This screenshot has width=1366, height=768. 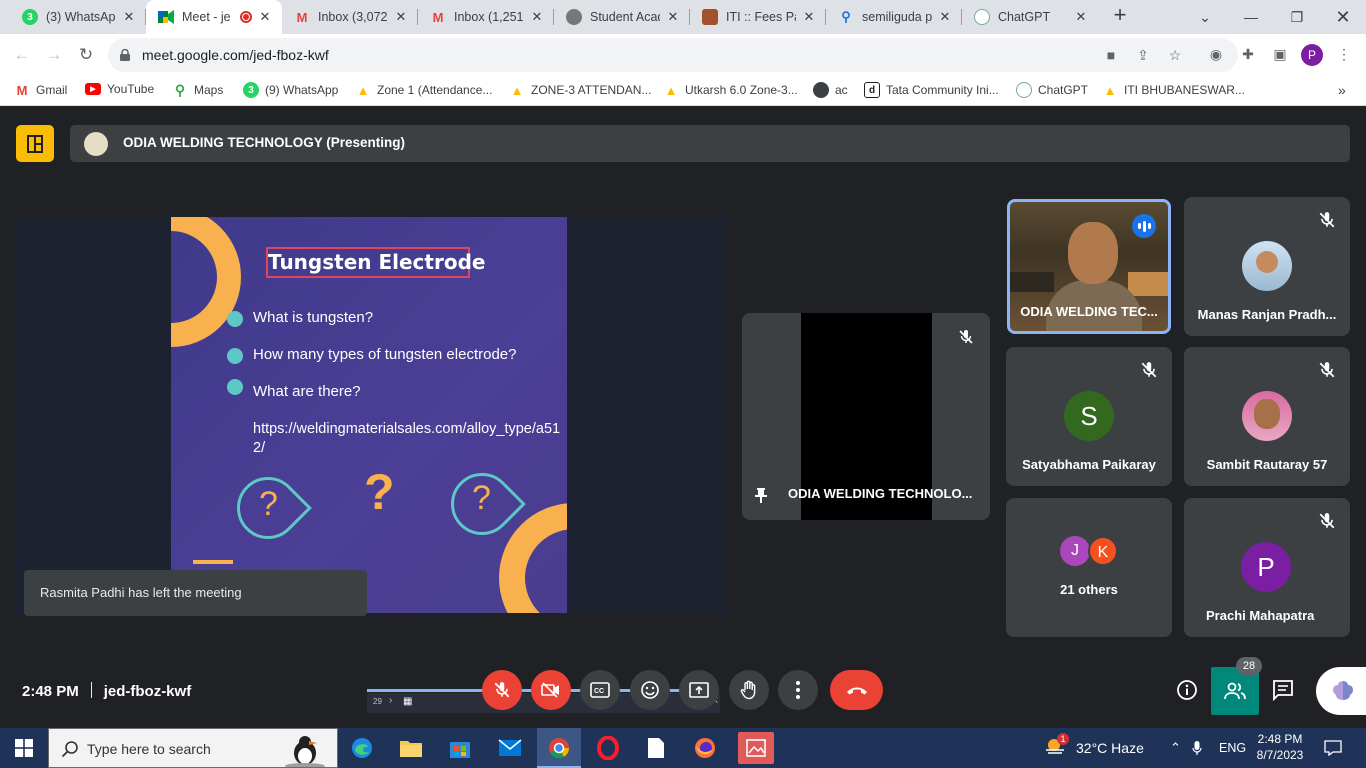 What do you see at coordinates (1103, 551) in the screenshot?
I see `avatar: K` at bounding box center [1103, 551].